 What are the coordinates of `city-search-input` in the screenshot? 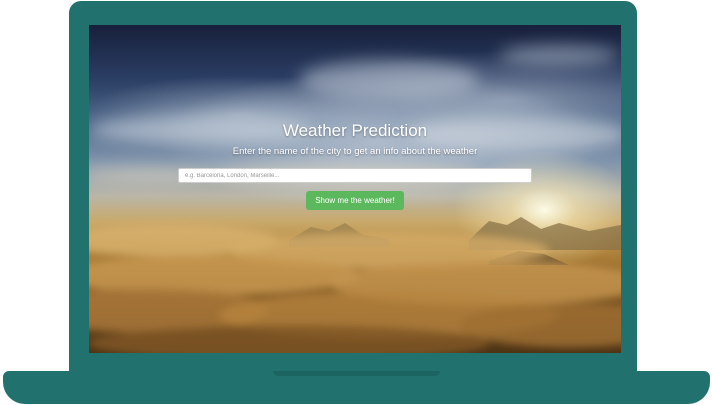 It's located at (355, 175).